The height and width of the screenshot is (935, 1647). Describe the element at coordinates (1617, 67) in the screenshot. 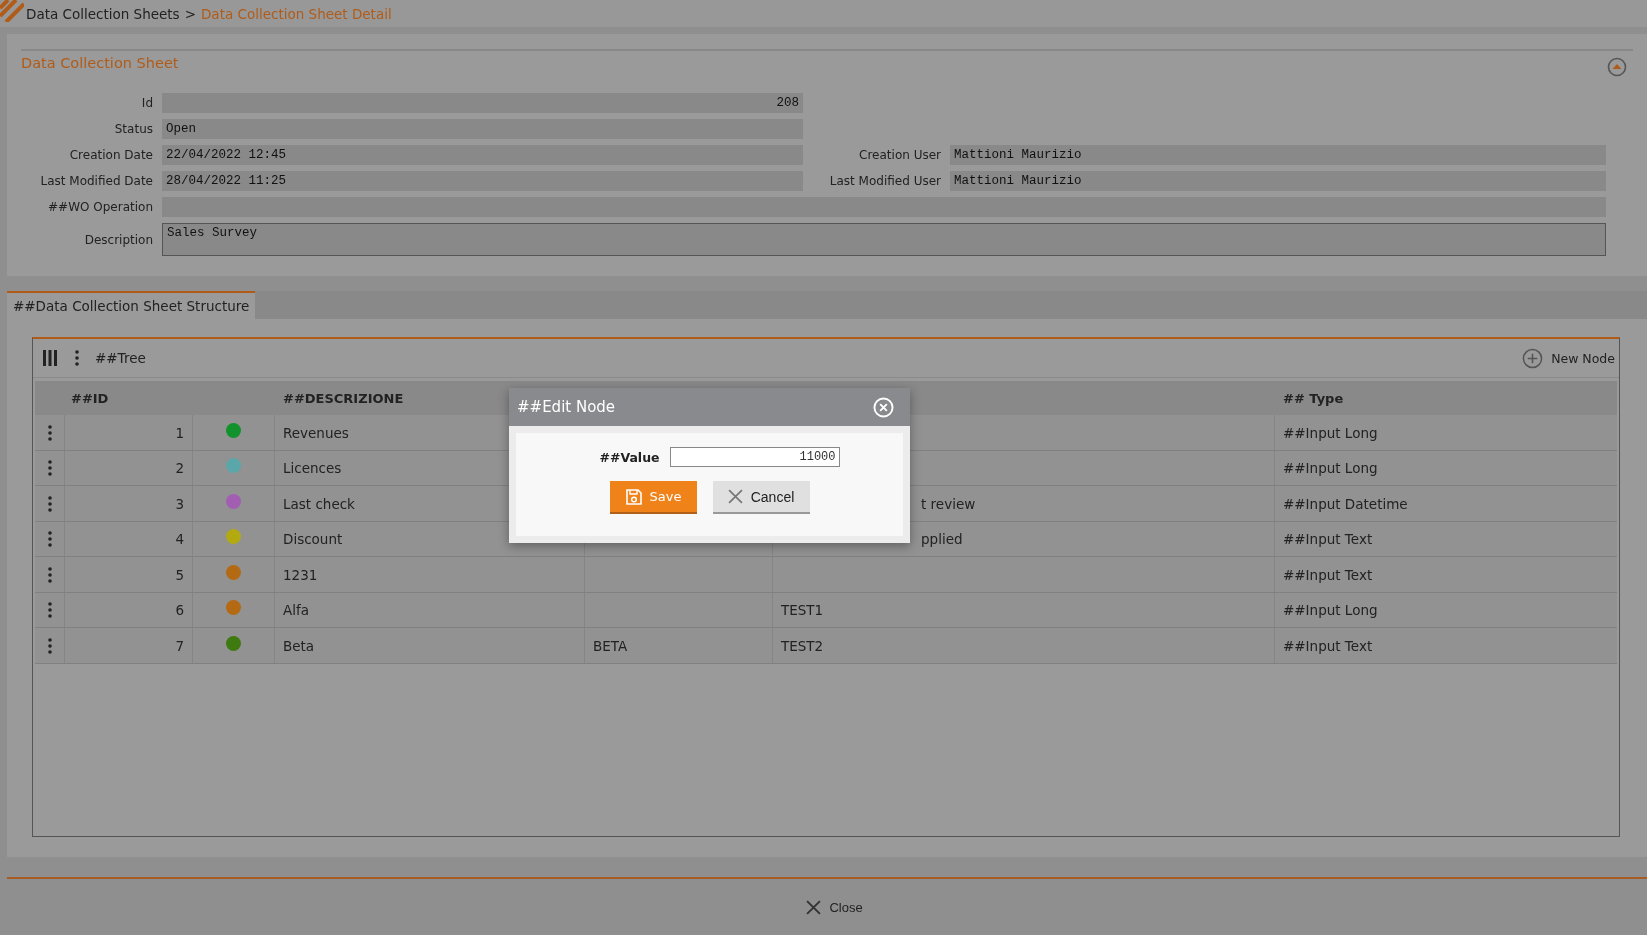

I see `collapse-button` at that location.